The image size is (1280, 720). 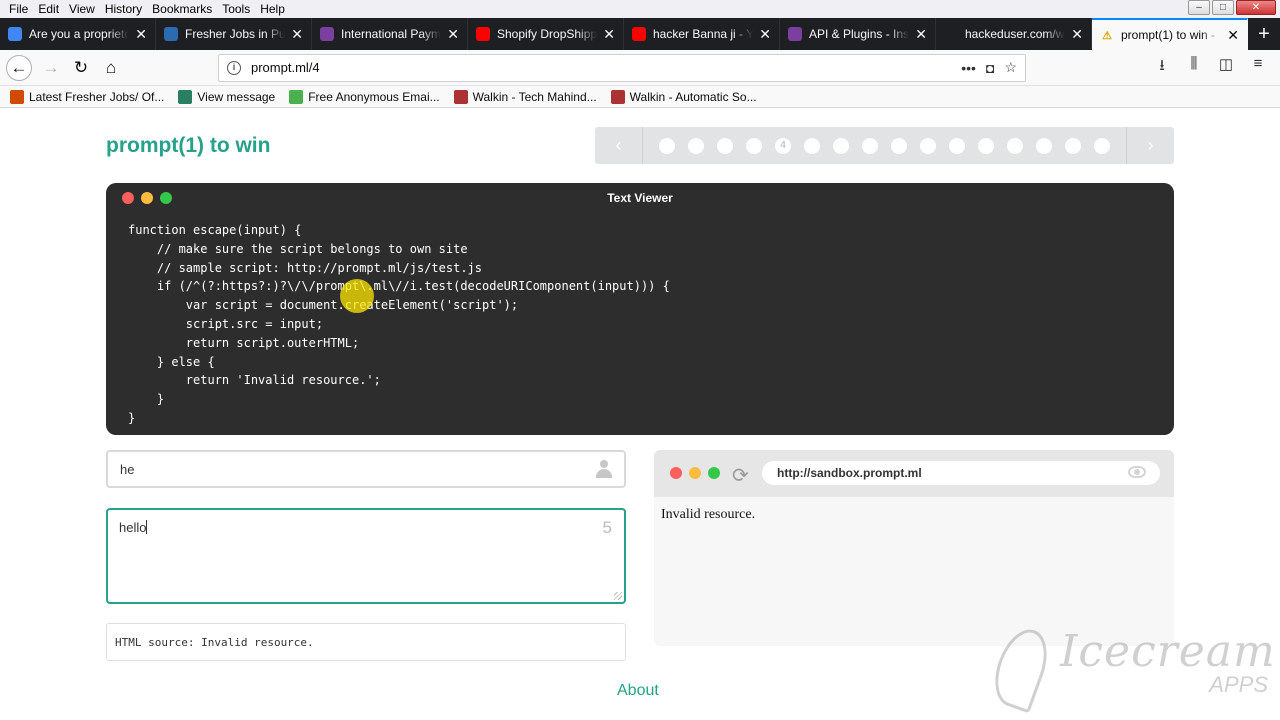 I want to click on close-dot-icon, so click(x=676, y=473).